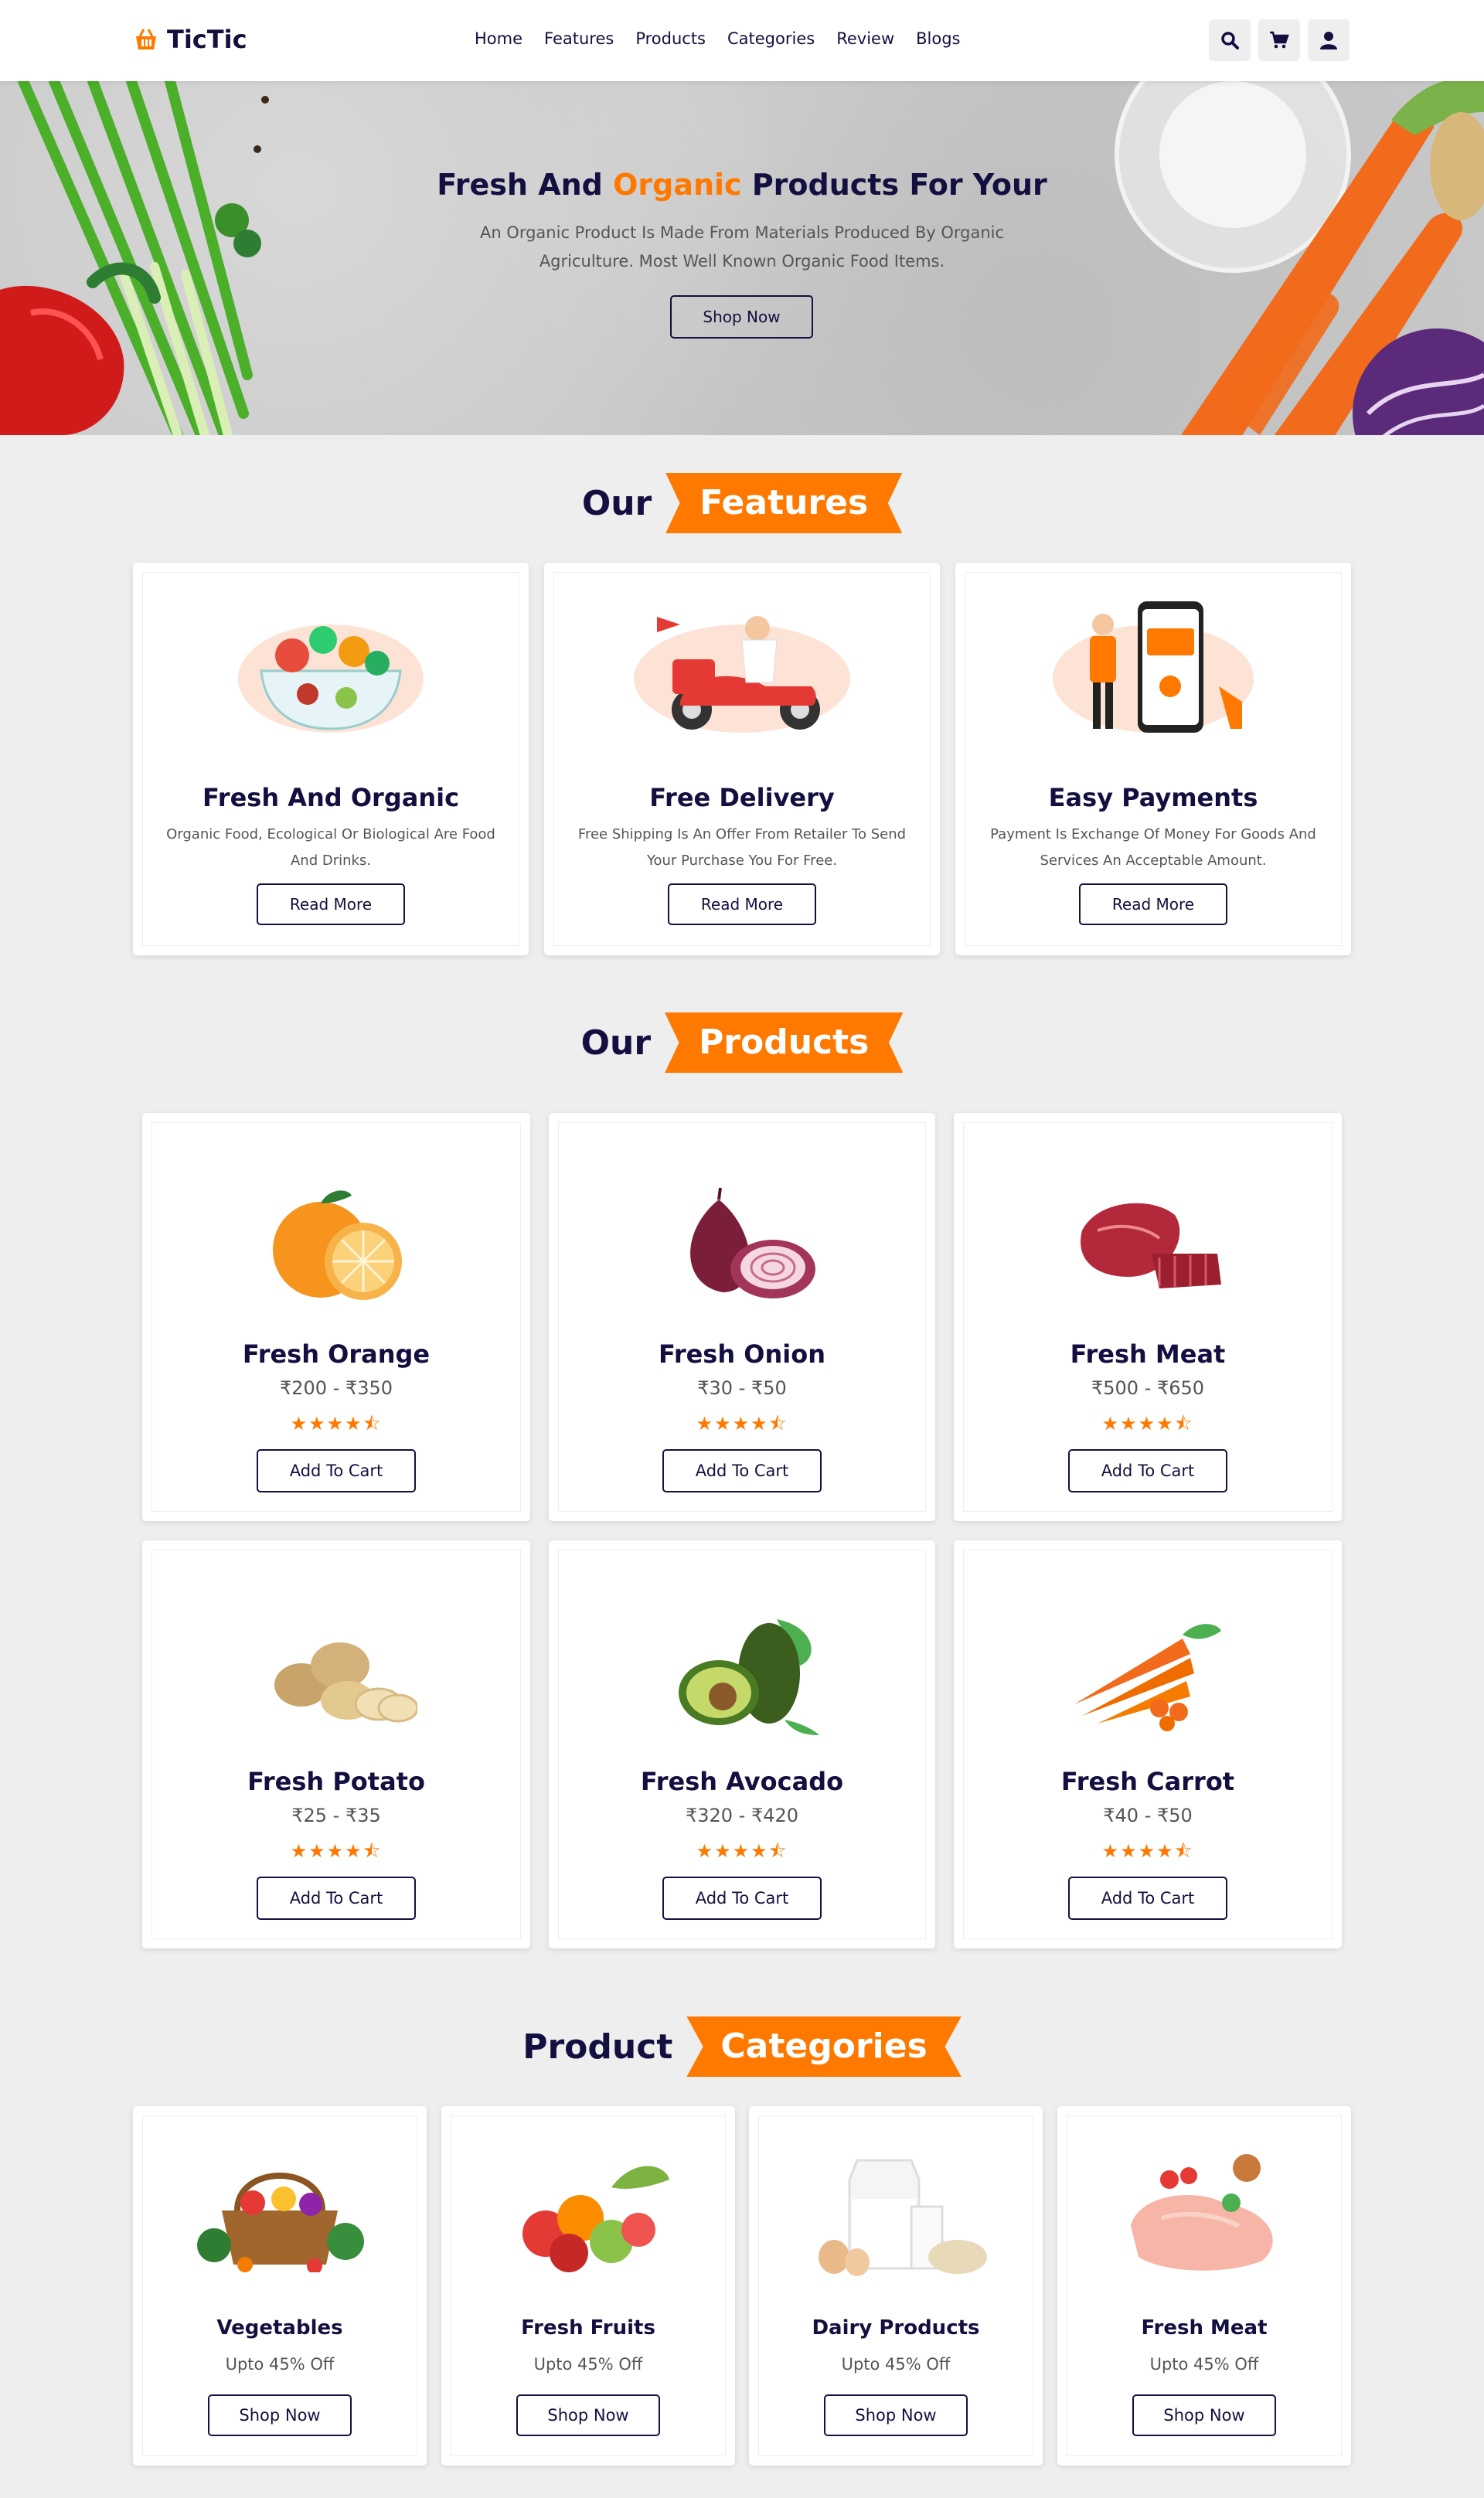 The width and height of the screenshot is (1484, 2498). What do you see at coordinates (742, 1246) in the screenshot?
I see `onion-image` at bounding box center [742, 1246].